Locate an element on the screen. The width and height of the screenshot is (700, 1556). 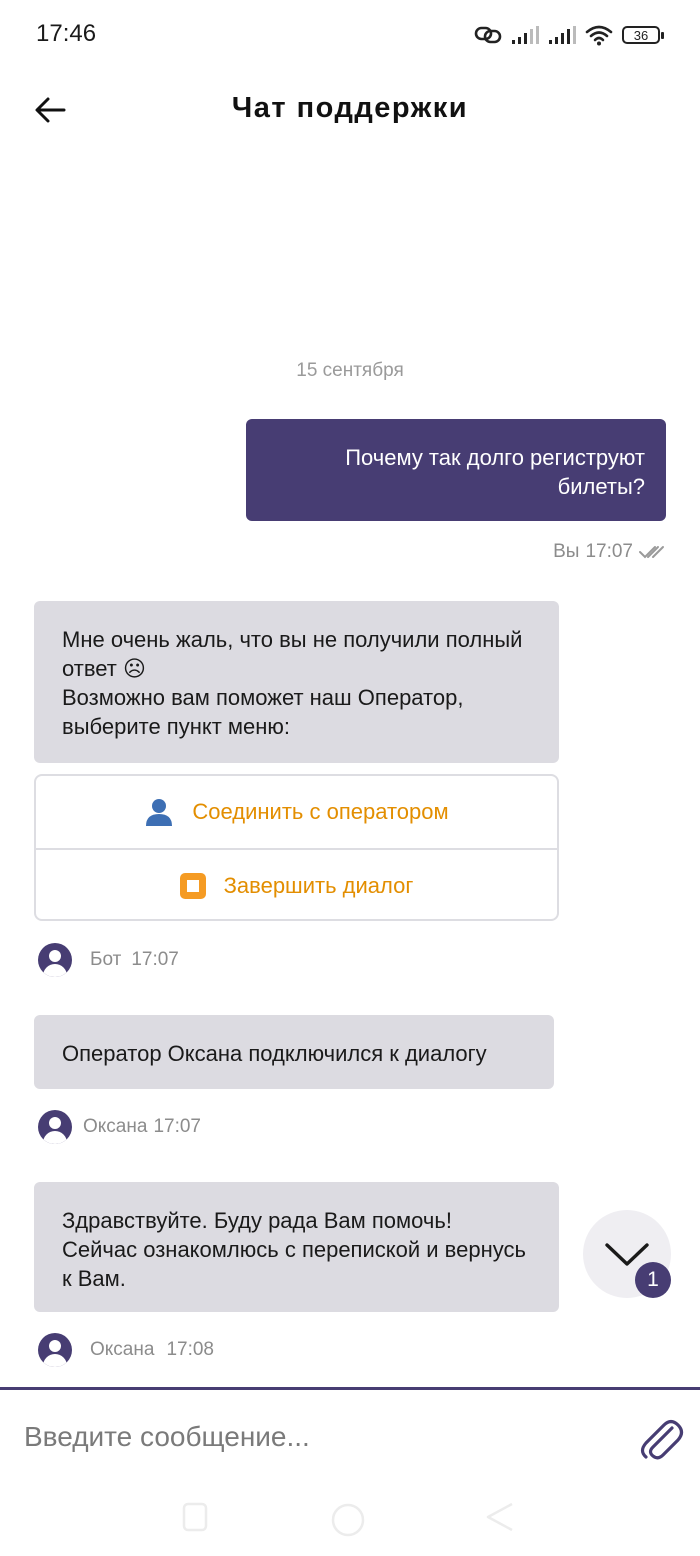
status-time: 17:46 is located at coordinates (66, 33).